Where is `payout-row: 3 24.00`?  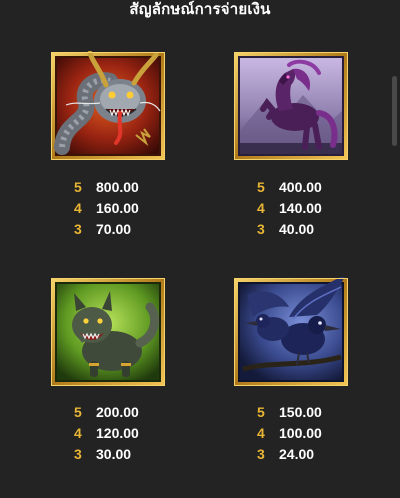 payout-row: 3 24.00 is located at coordinates (327, 454).